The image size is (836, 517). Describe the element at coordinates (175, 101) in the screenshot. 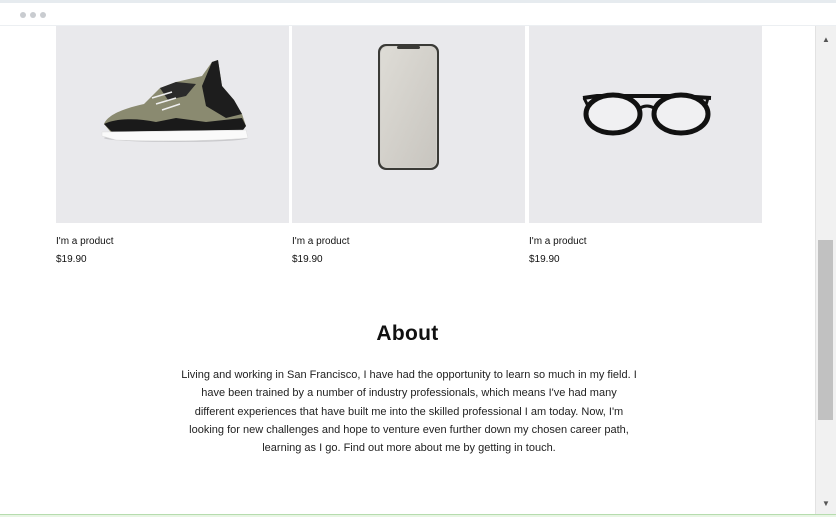

I see `sneaker-icon` at that location.